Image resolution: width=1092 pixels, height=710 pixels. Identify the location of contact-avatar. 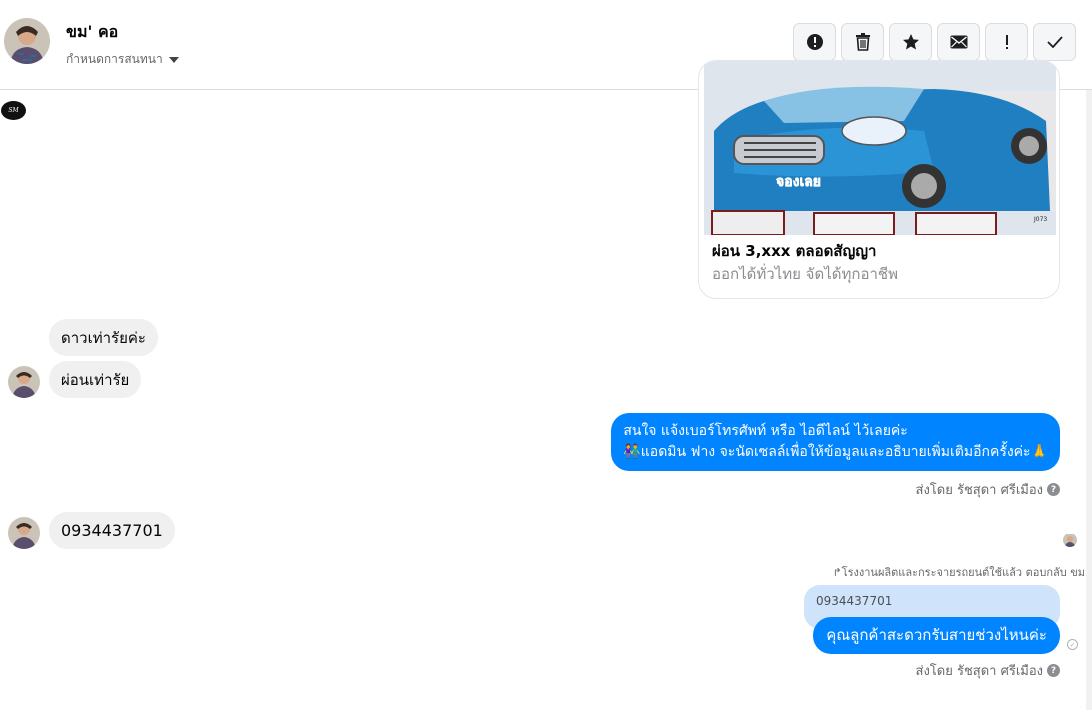
(27, 41).